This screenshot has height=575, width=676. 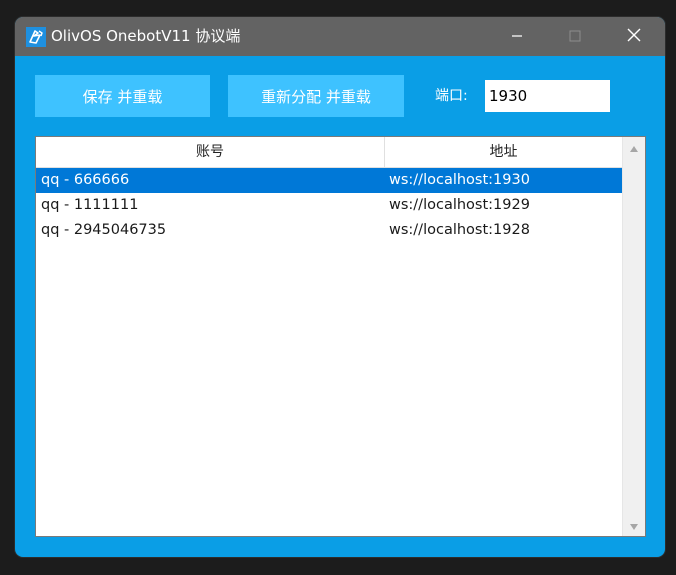 What do you see at coordinates (85, 180) in the screenshot?
I see `cell-account: qq - 666666` at bounding box center [85, 180].